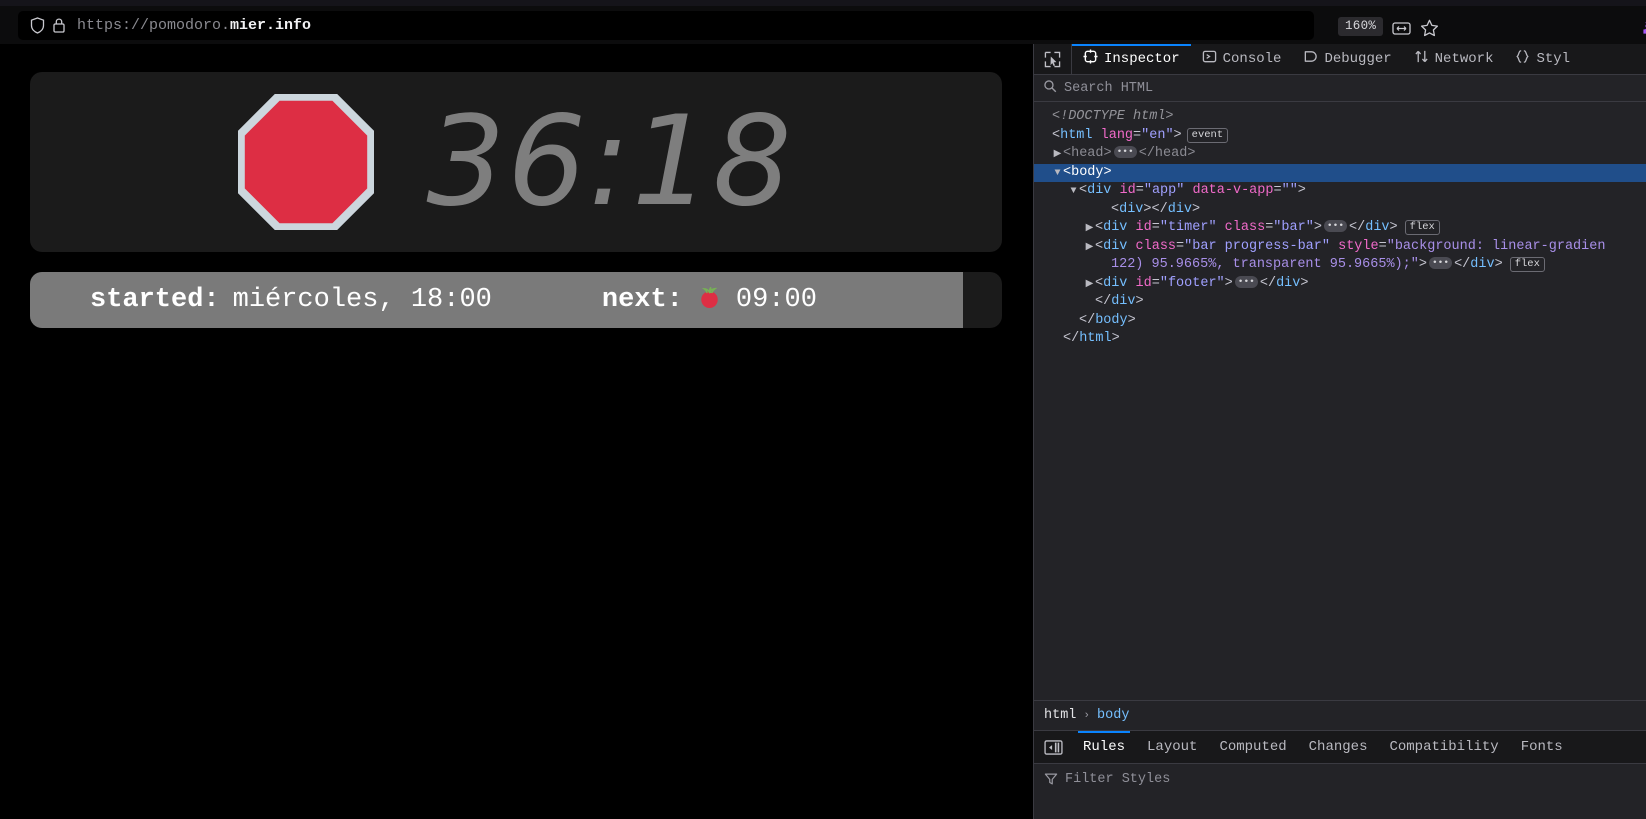  Describe the element at coordinates (1143, 227) in the screenshot. I see `timer-id-attr: id` at that location.